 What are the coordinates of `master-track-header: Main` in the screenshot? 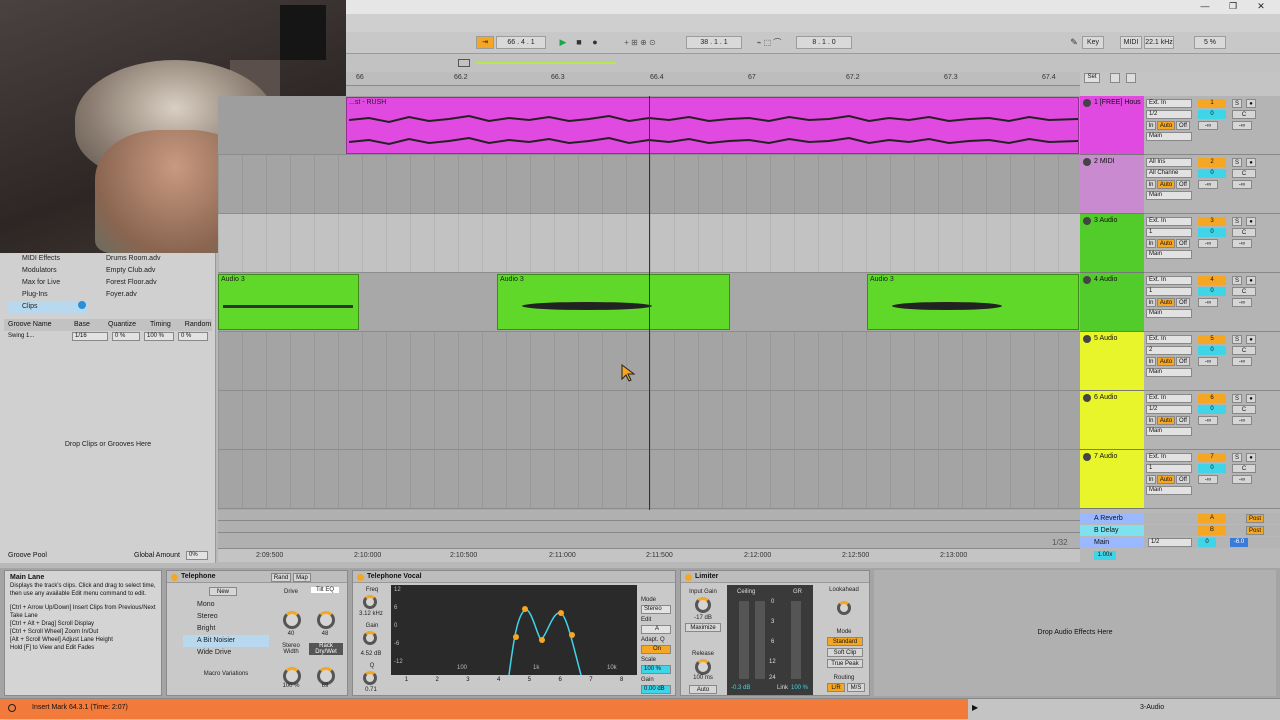 It's located at (1112, 542).